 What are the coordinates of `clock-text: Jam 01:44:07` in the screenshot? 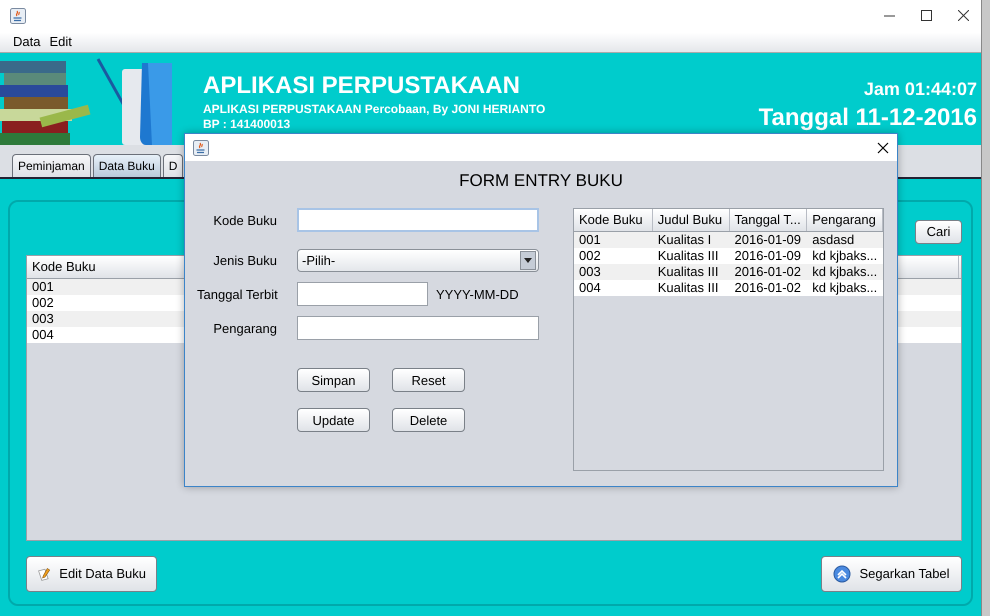 It's located at (920, 89).